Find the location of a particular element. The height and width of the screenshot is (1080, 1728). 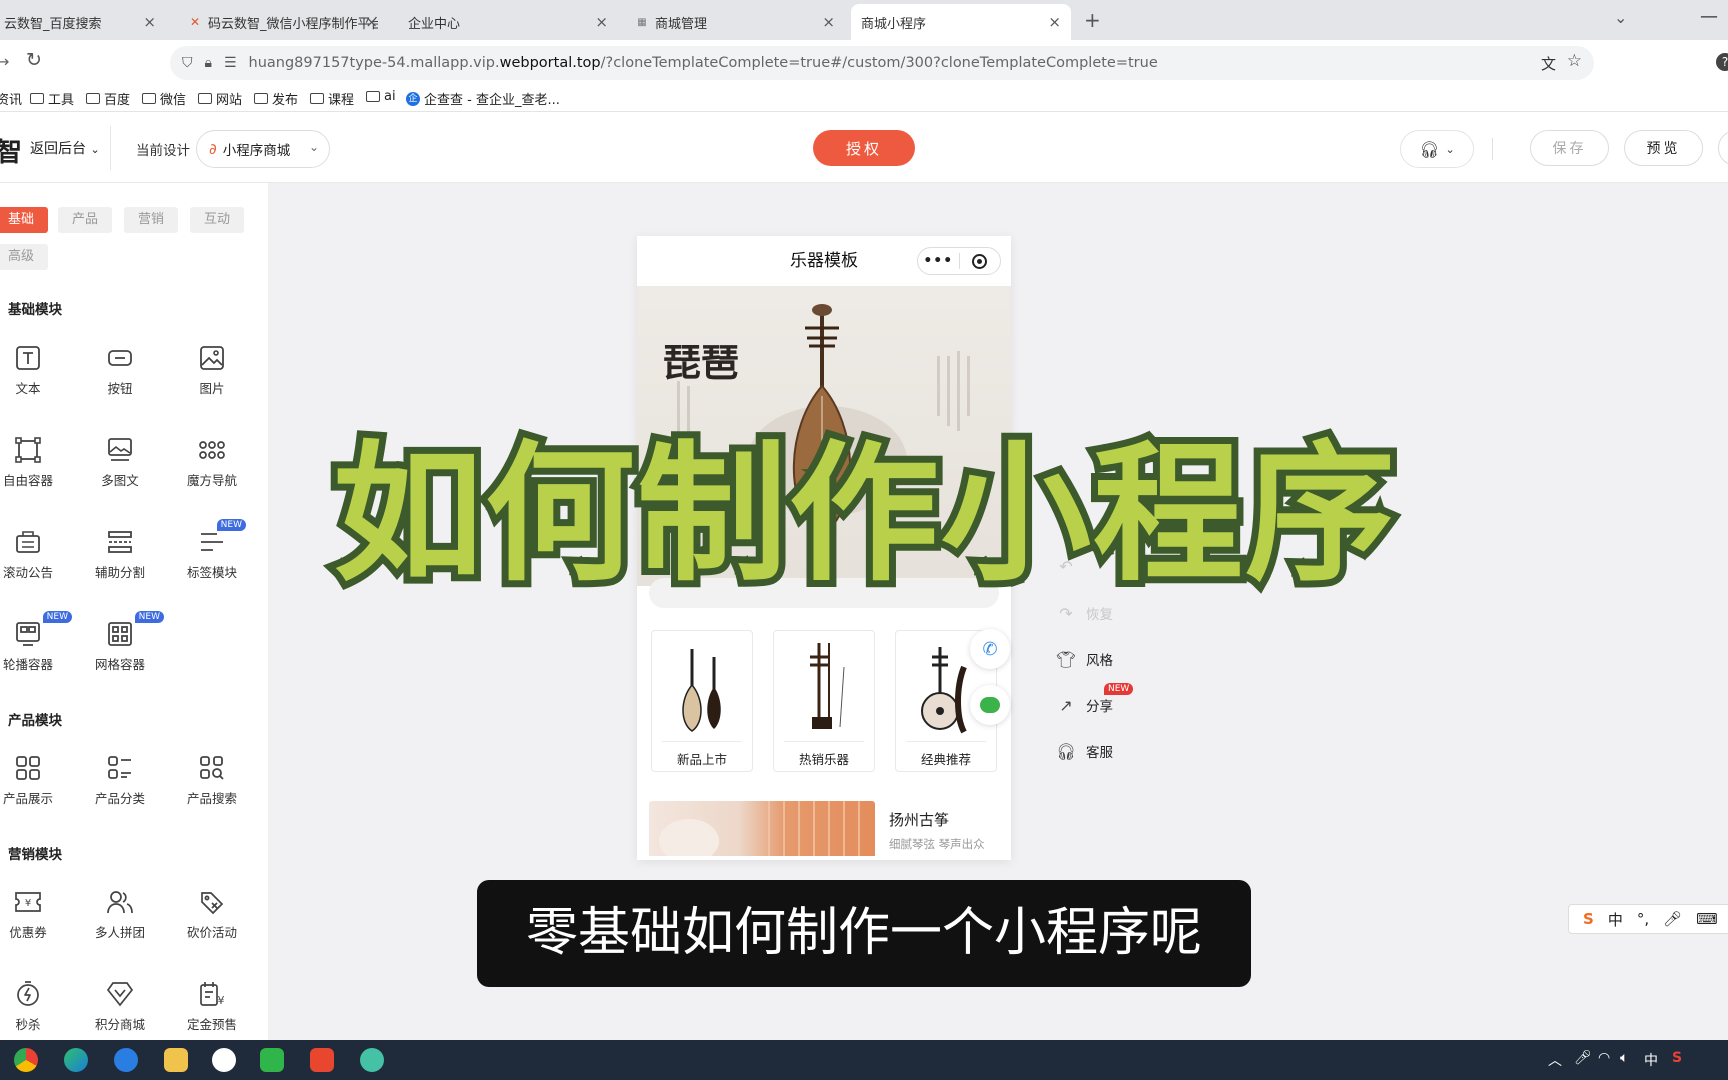

banner-calligraphy: 琵琶 is located at coordinates (701, 362).